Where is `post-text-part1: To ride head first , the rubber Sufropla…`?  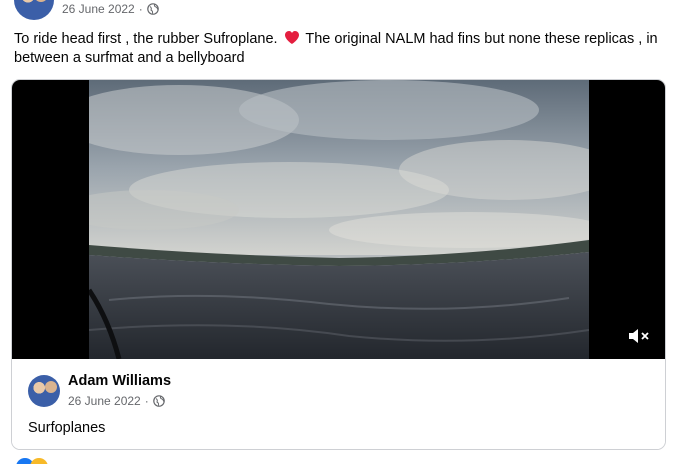
post-text-part1: To ride head first , the rubber Sufropla… is located at coordinates (146, 39).